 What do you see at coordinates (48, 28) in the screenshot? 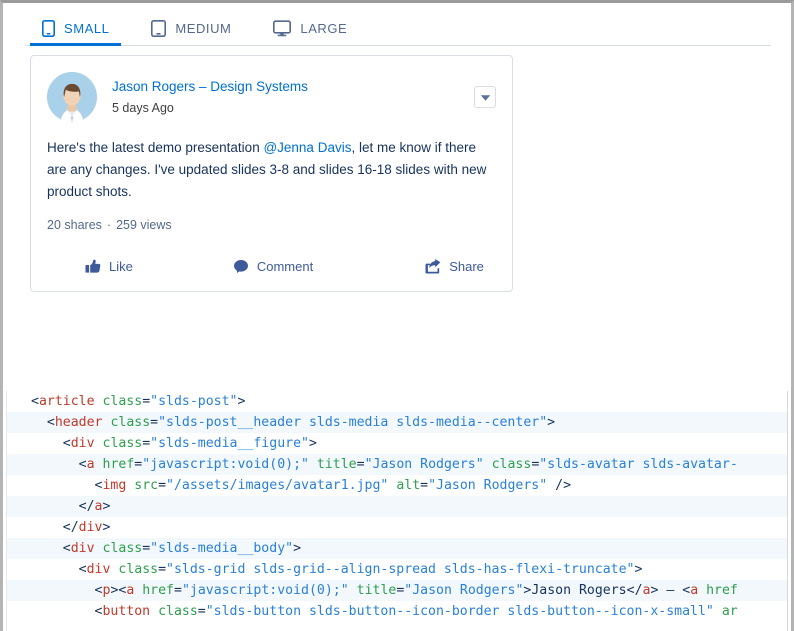
I see `phone-icon` at bounding box center [48, 28].